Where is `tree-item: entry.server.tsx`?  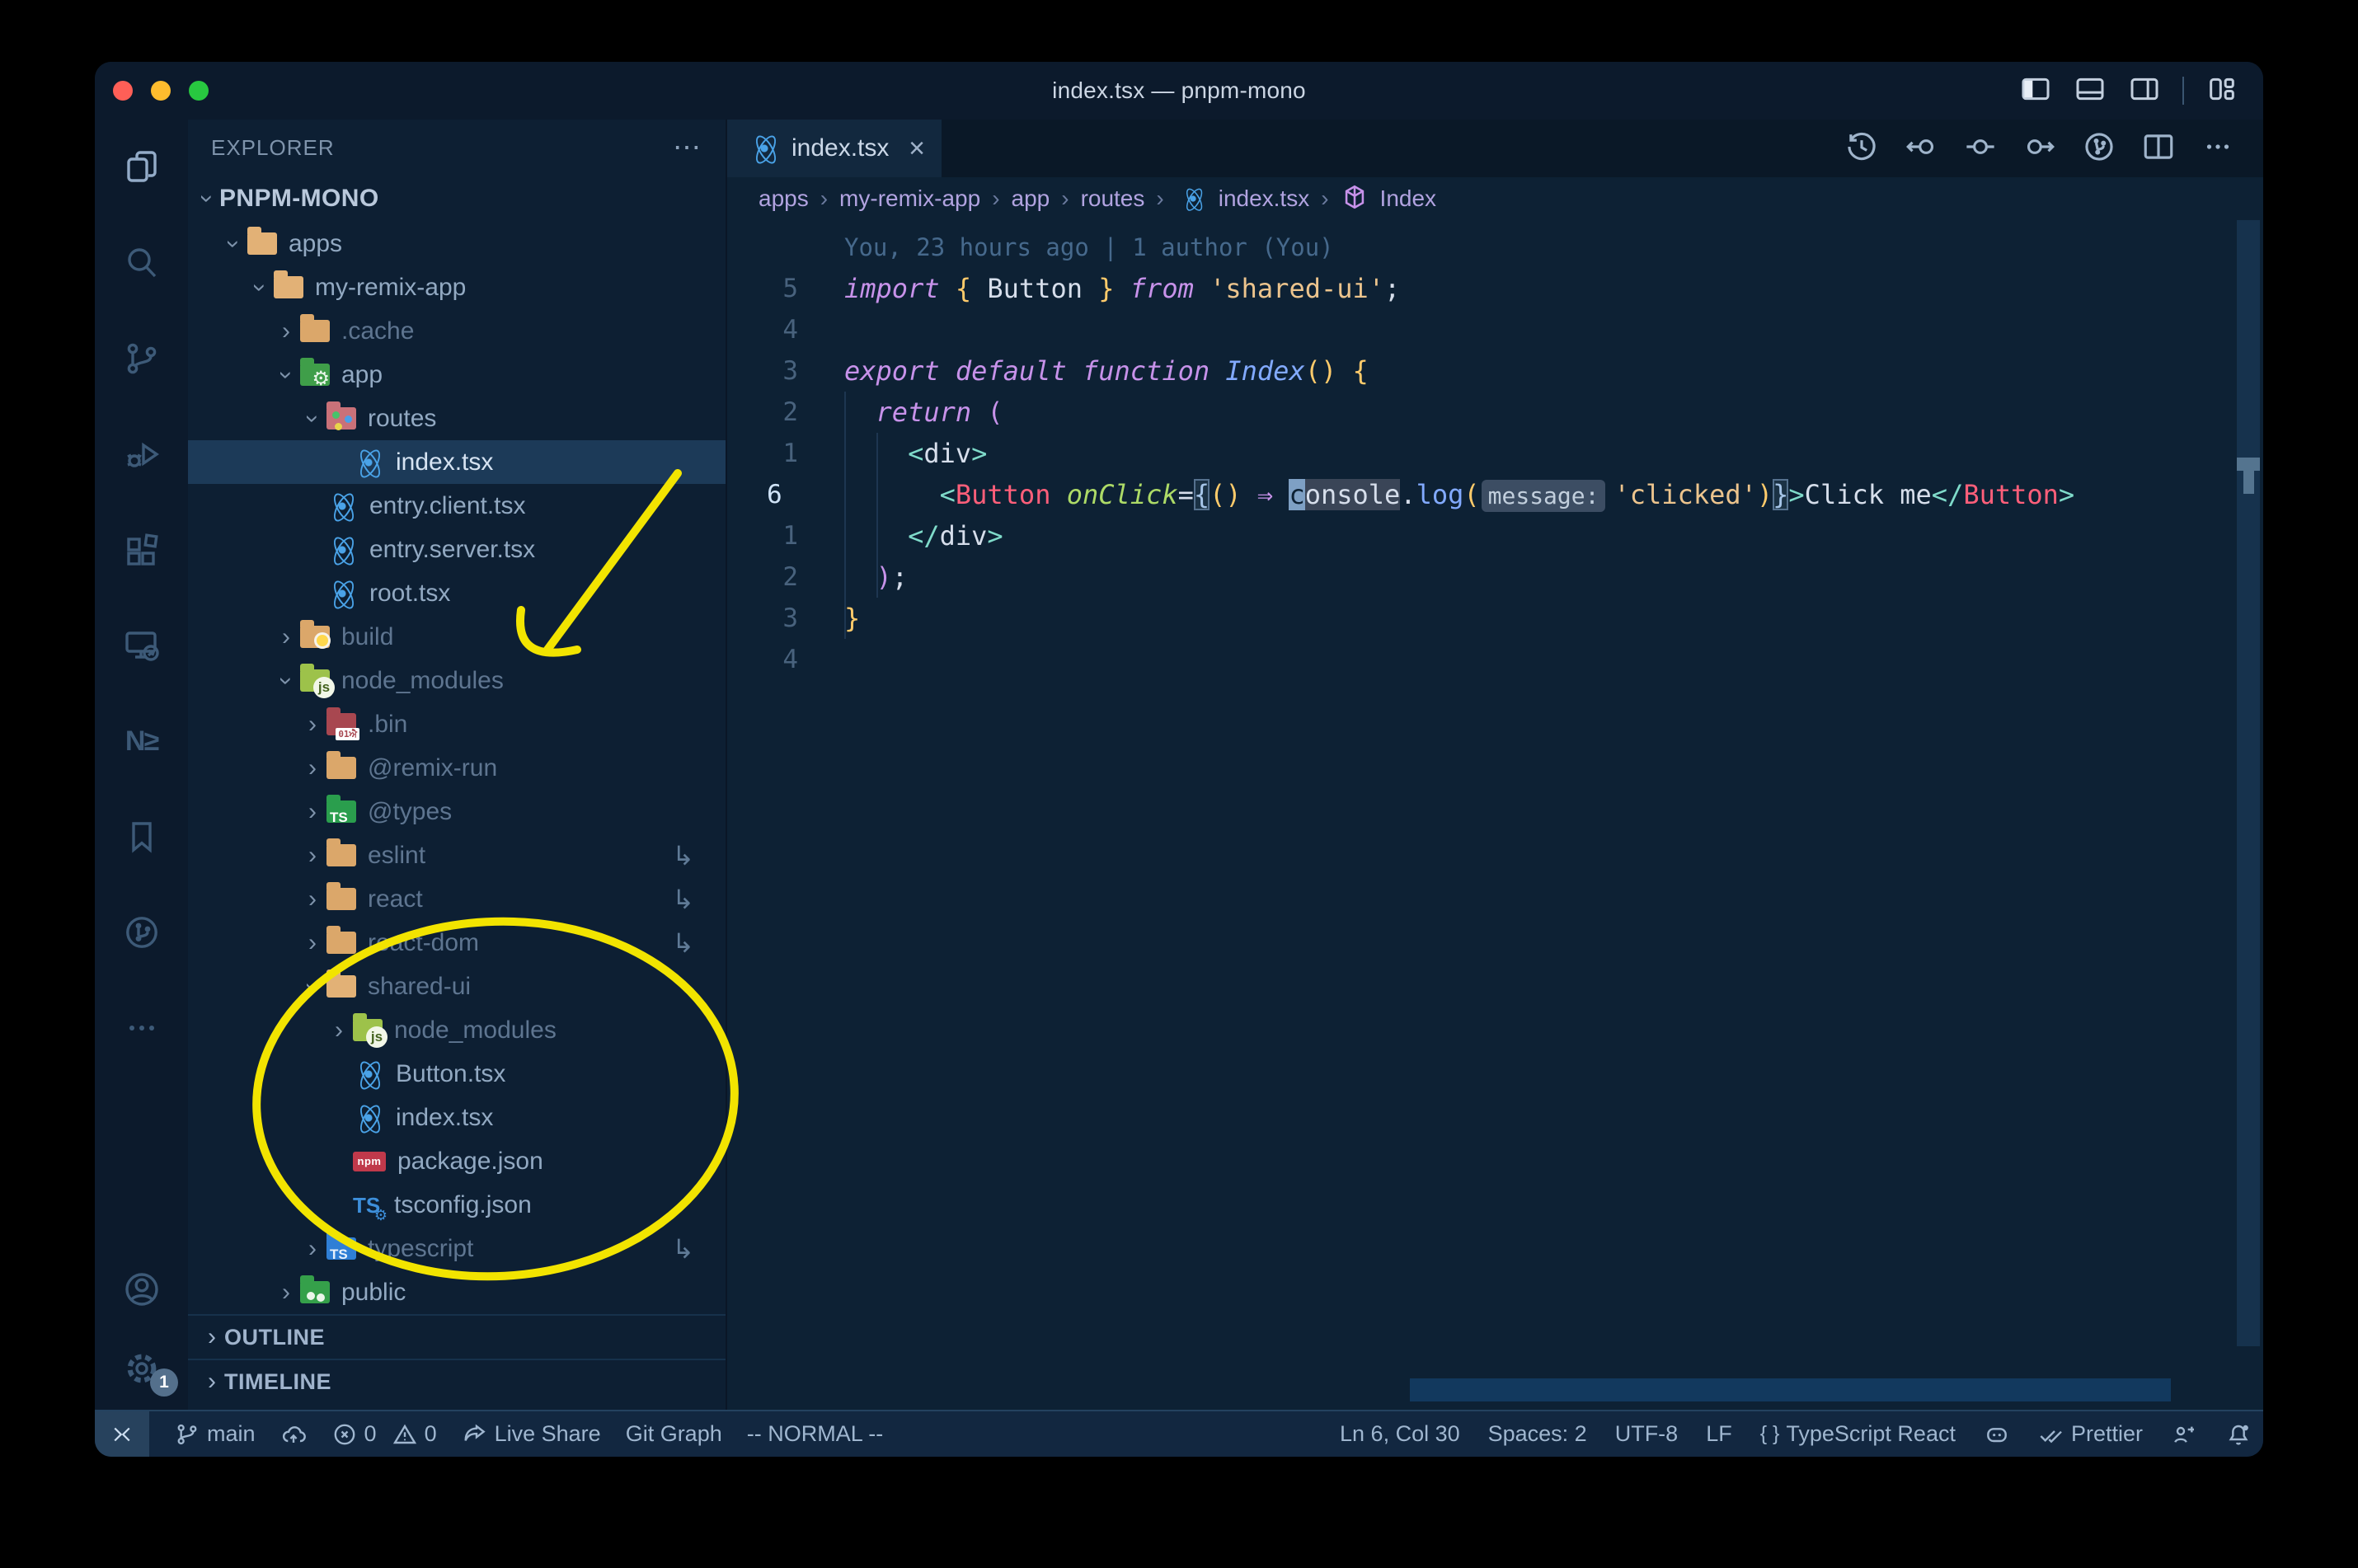
tree-item: entry.server.tsx is located at coordinates (457, 549).